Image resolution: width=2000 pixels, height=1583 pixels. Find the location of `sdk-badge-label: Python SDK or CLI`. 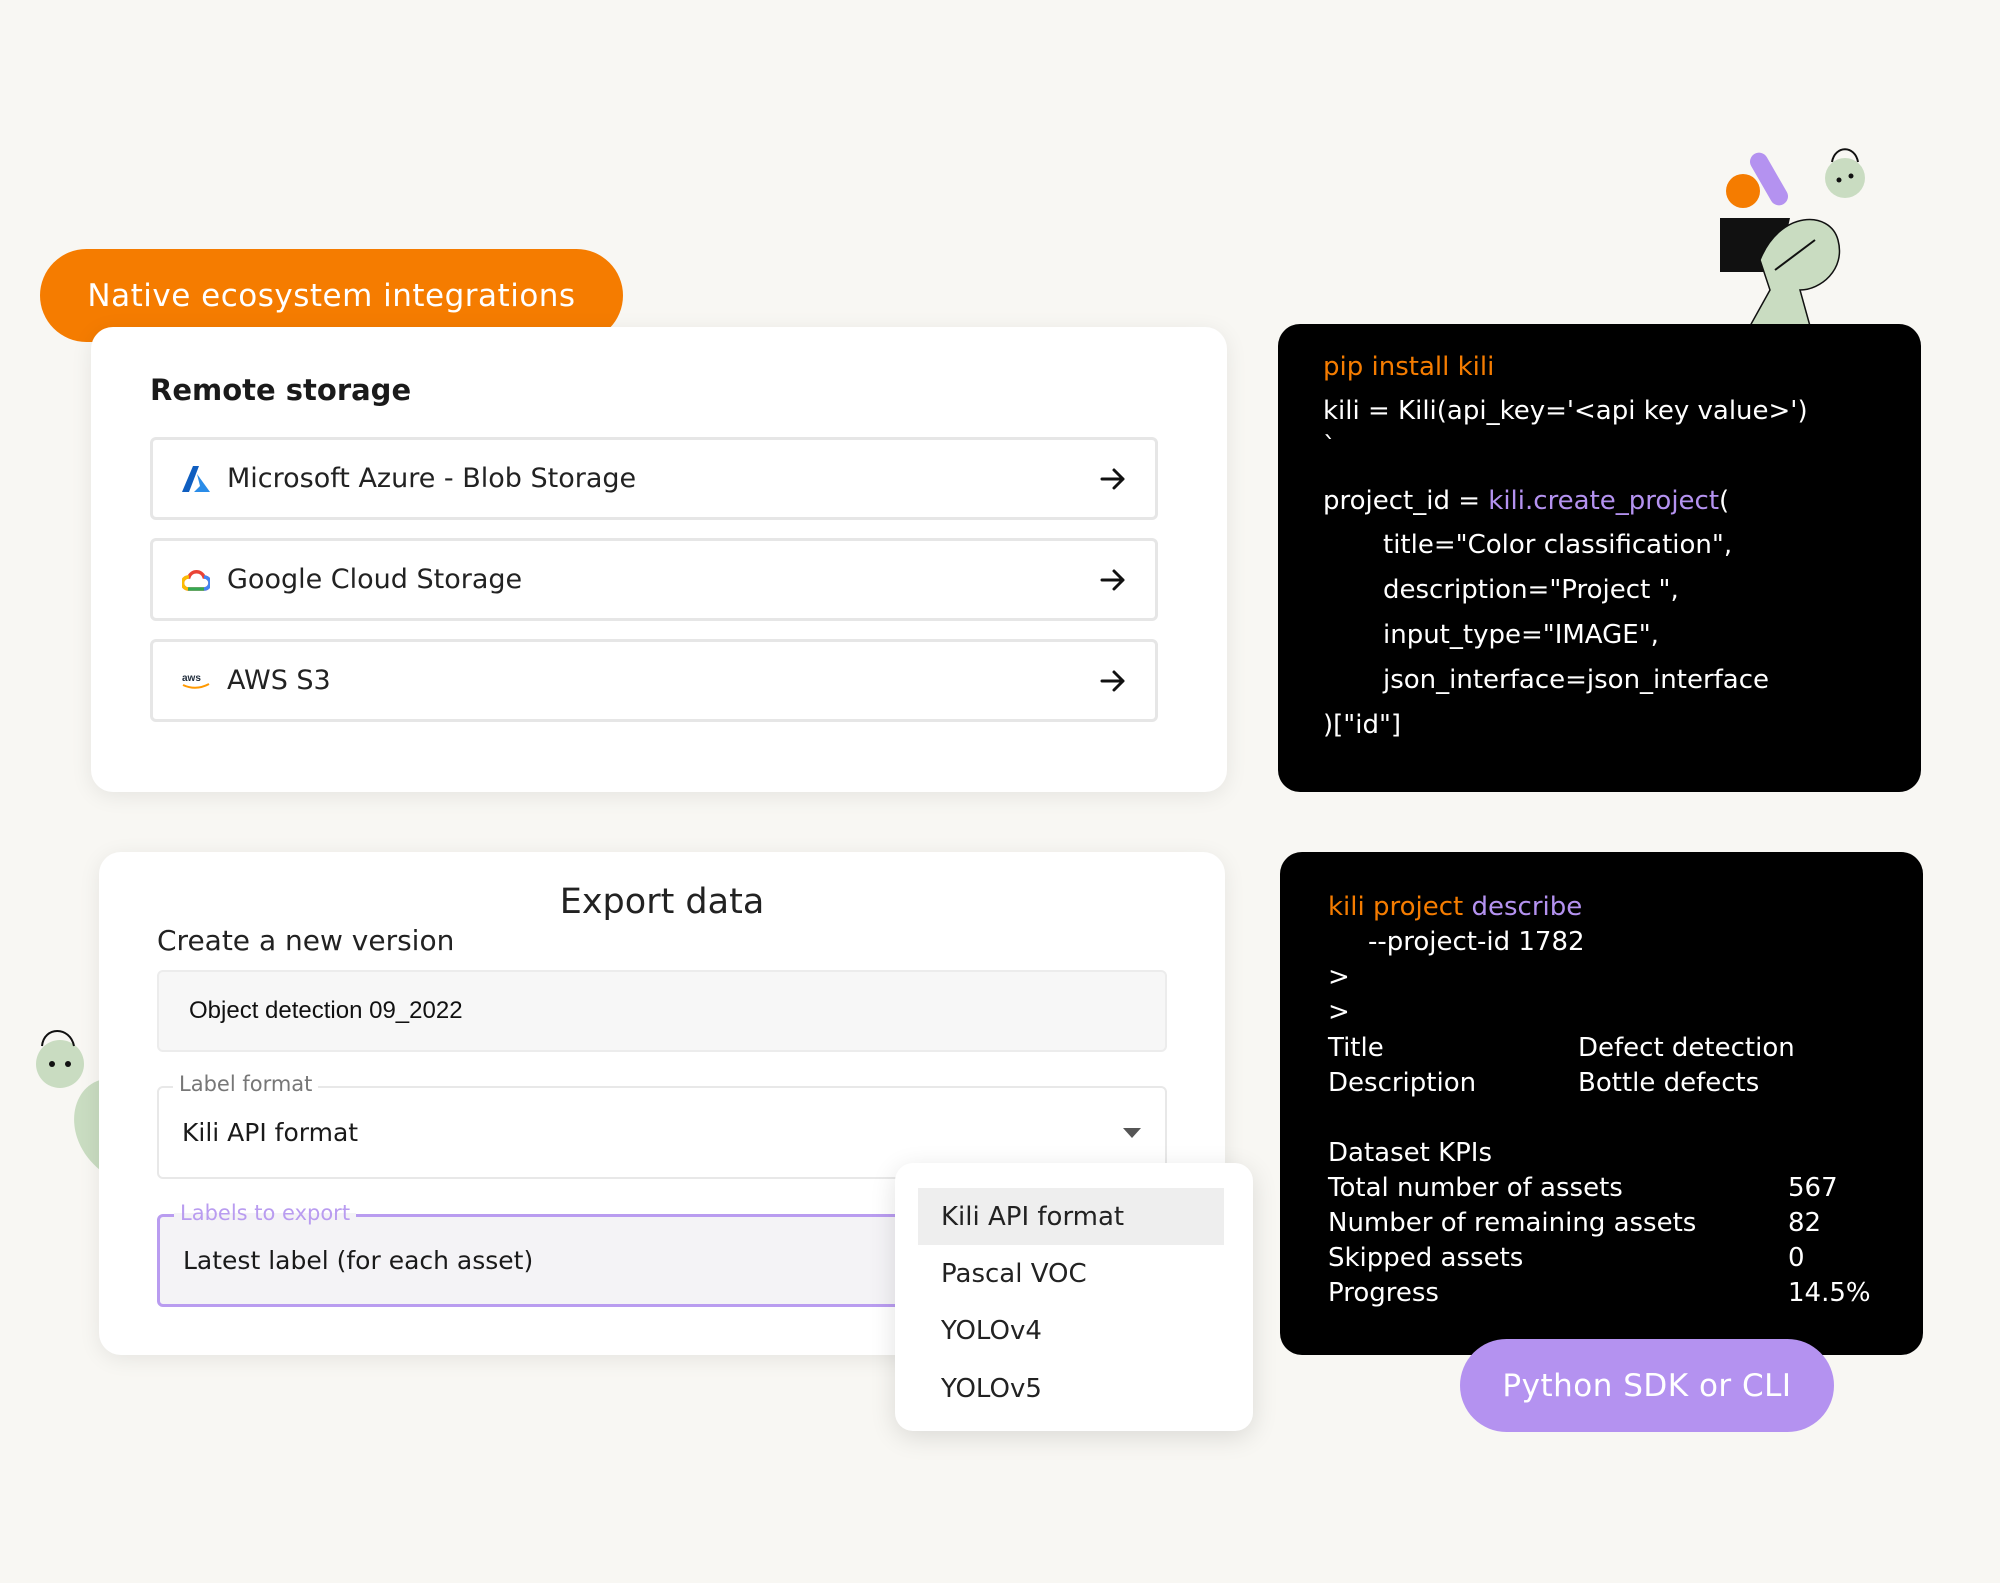

sdk-badge-label: Python SDK or CLI is located at coordinates (1647, 1385).